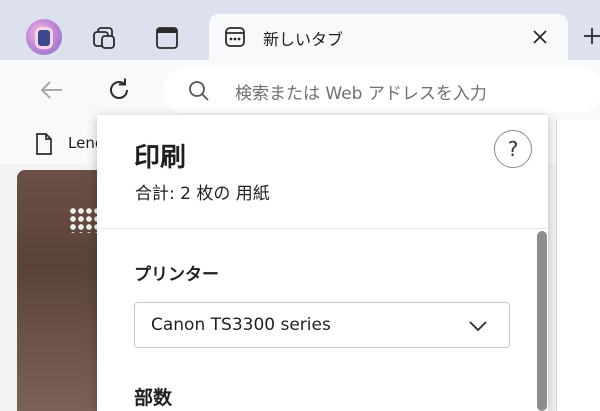 This screenshot has width=600, height=411. Describe the element at coordinates (202, 194) in the screenshot. I see `sheet-summary: 合計: 2 枚の 用紙` at that location.